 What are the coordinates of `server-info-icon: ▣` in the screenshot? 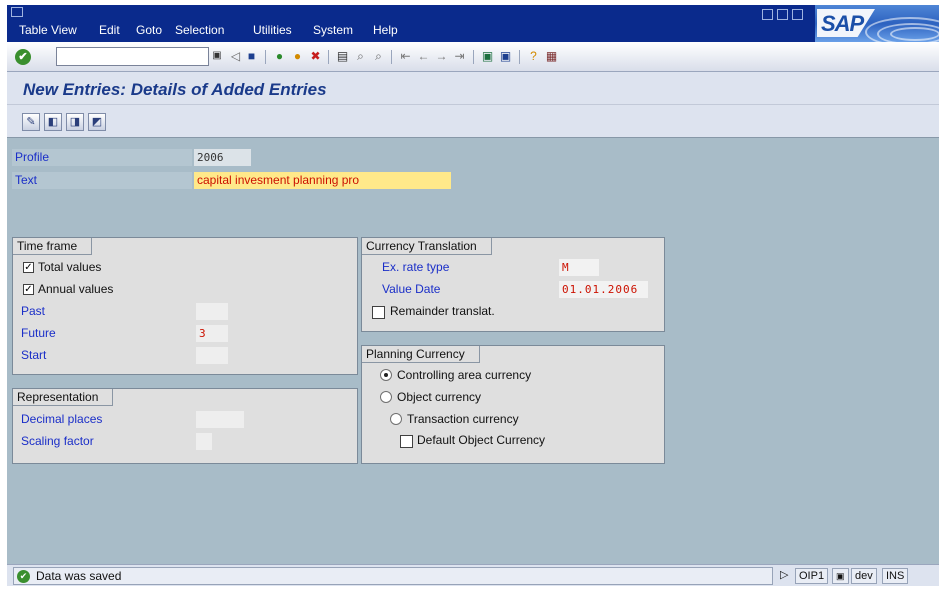 It's located at (840, 576).